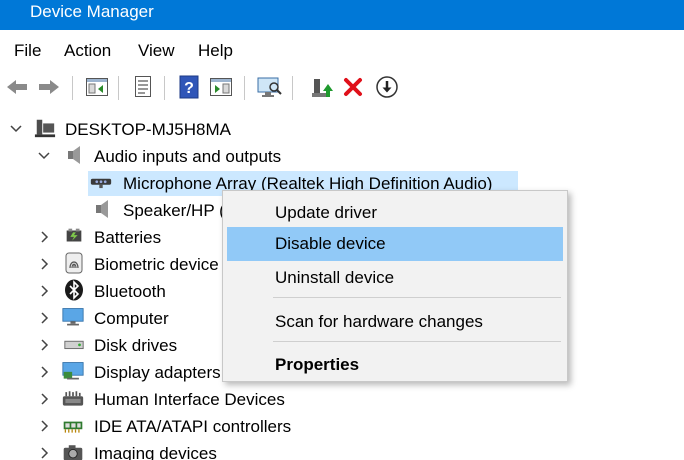 The width and height of the screenshot is (684, 460). What do you see at coordinates (269, 87) in the screenshot?
I see `scan-hardware-icon` at bounding box center [269, 87].